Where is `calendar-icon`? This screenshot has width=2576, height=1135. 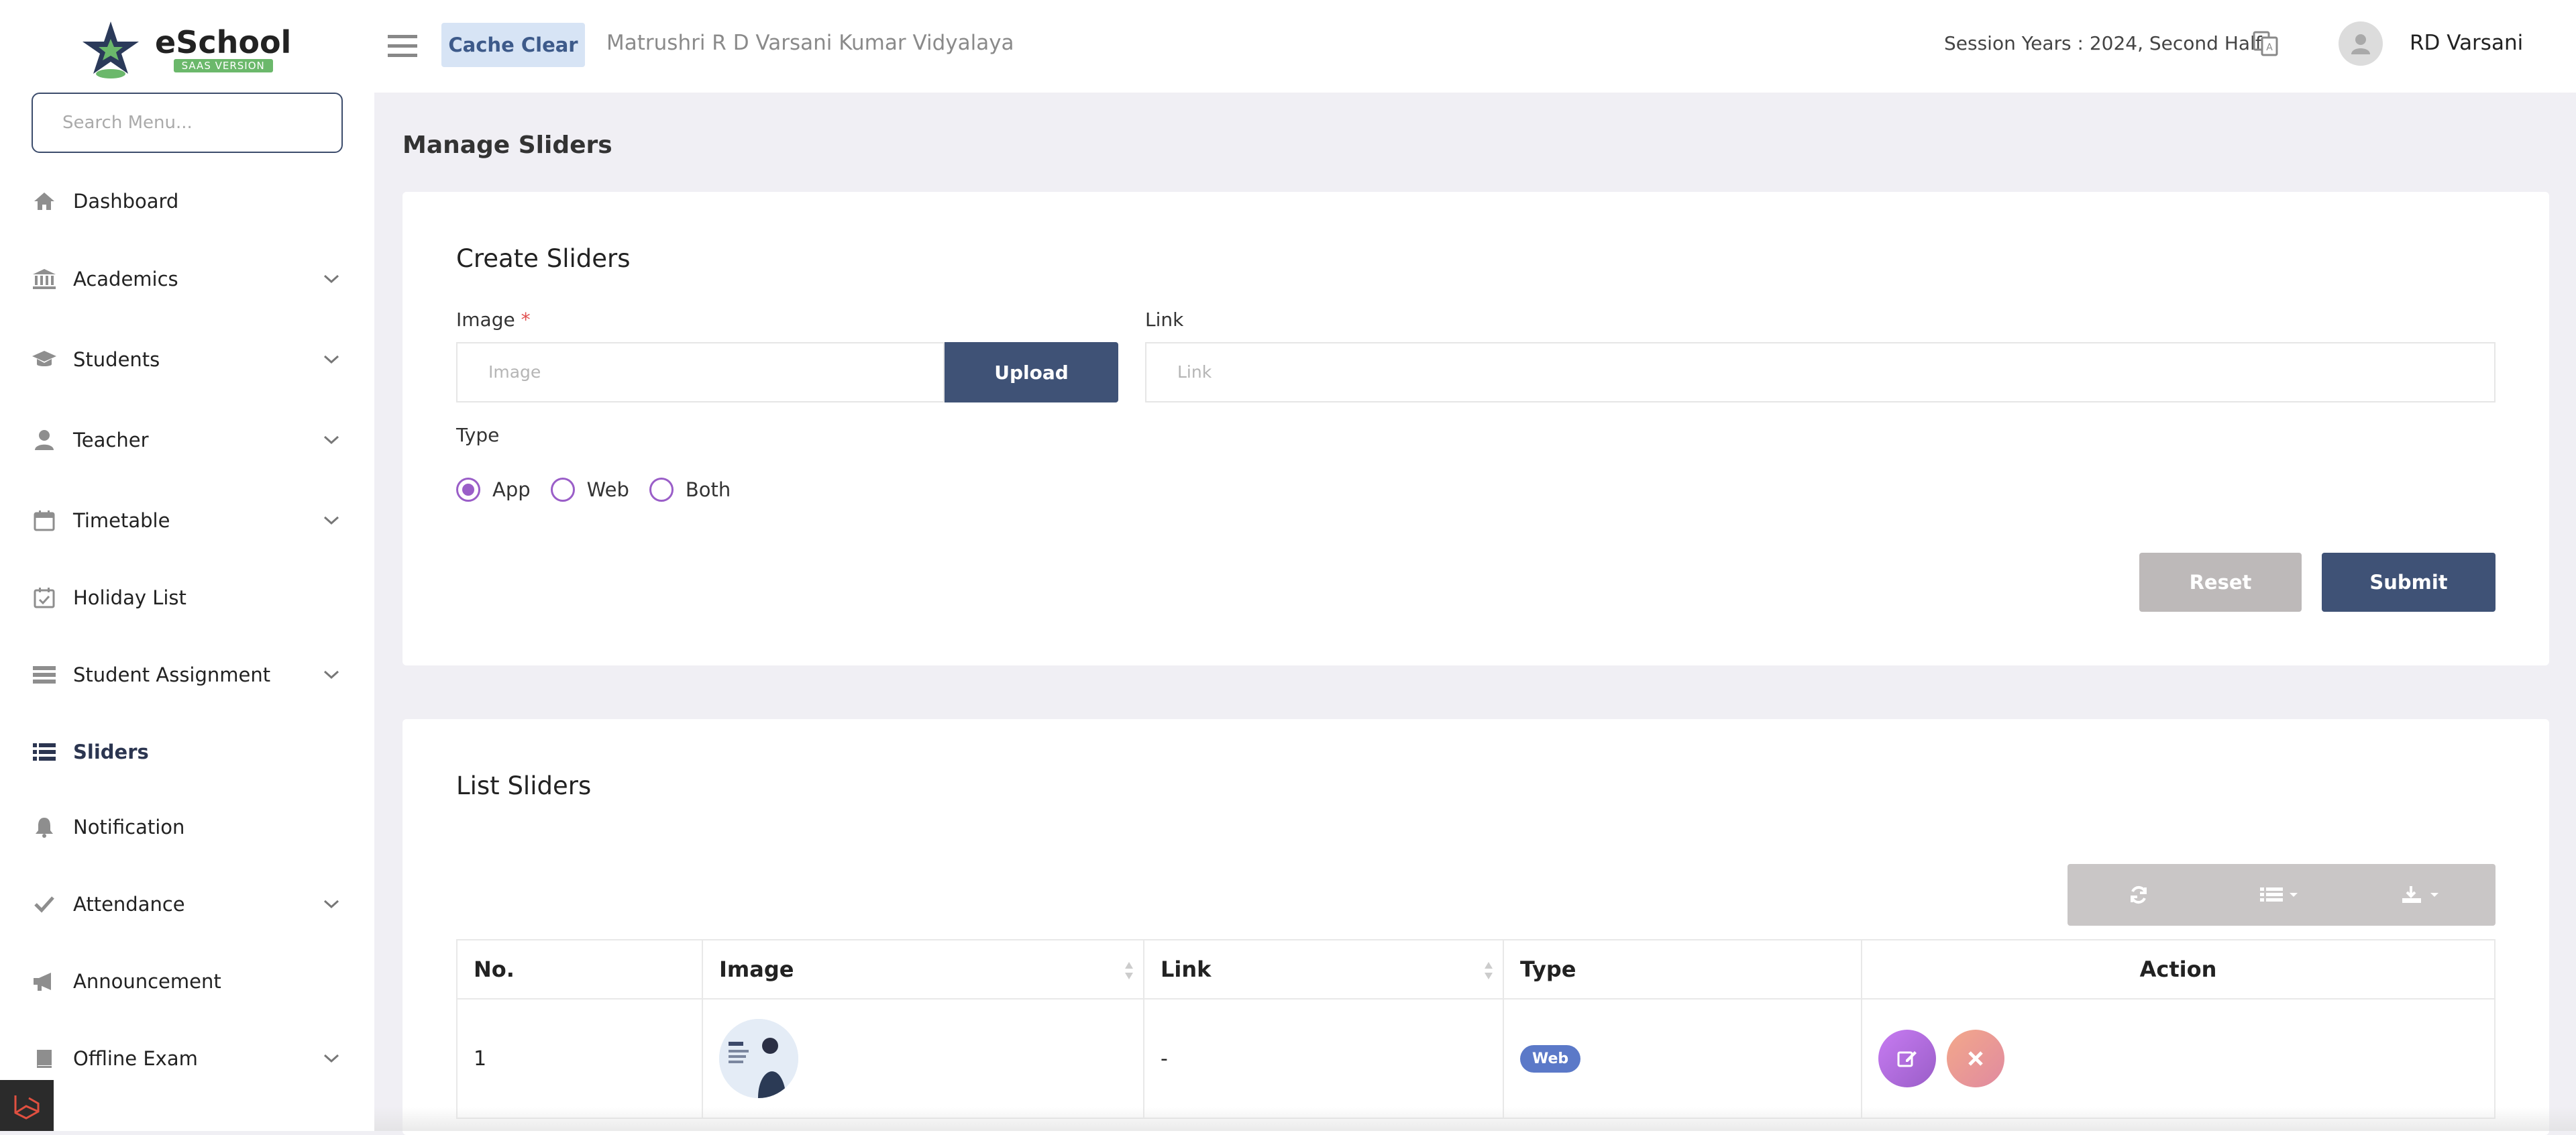 calendar-icon is located at coordinates (44, 520).